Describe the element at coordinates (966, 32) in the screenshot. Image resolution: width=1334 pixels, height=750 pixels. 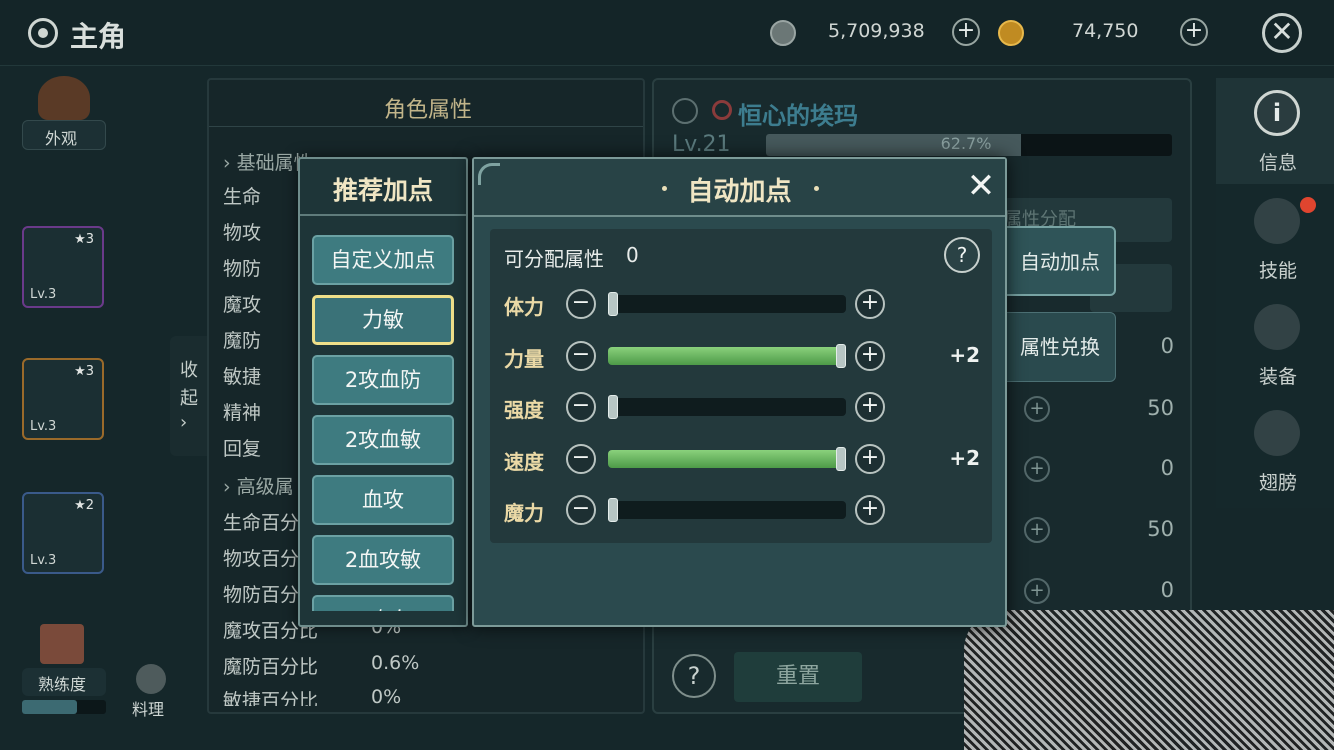
I see `add-silver-button: +` at that location.